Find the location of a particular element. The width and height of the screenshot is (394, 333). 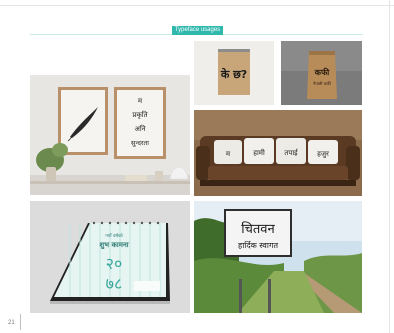

section-tag: Typeface usages is located at coordinates (197, 30).